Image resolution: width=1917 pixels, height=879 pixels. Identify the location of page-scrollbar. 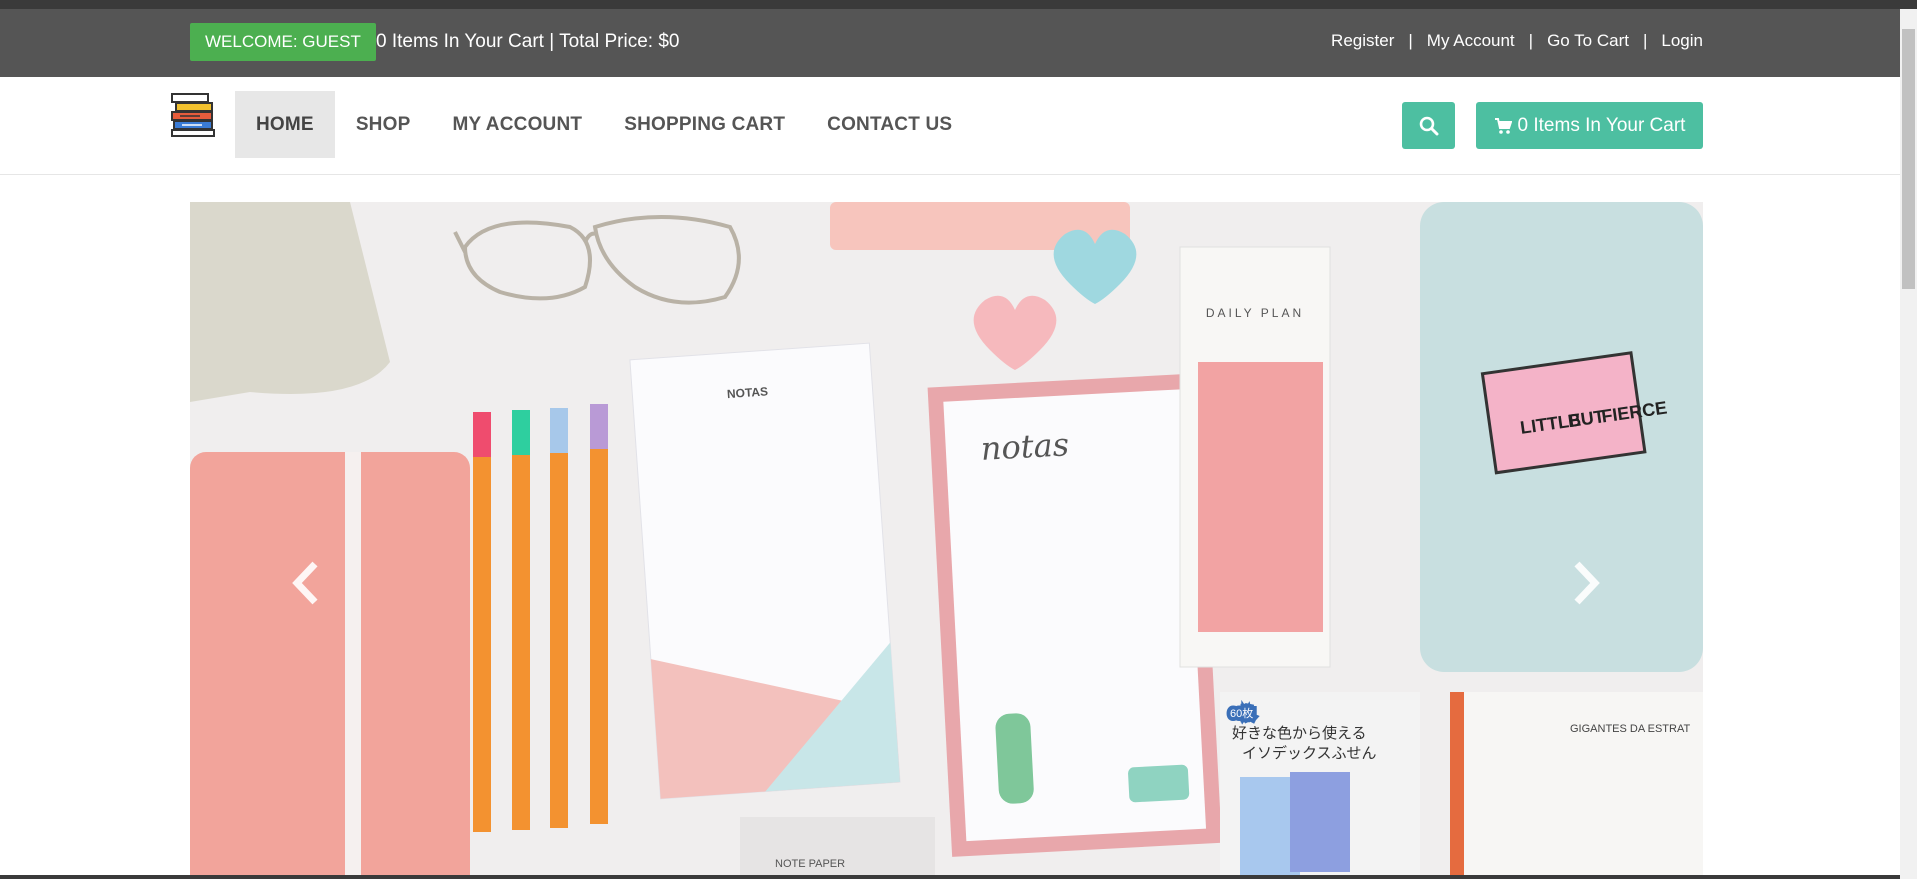
(1908, 444).